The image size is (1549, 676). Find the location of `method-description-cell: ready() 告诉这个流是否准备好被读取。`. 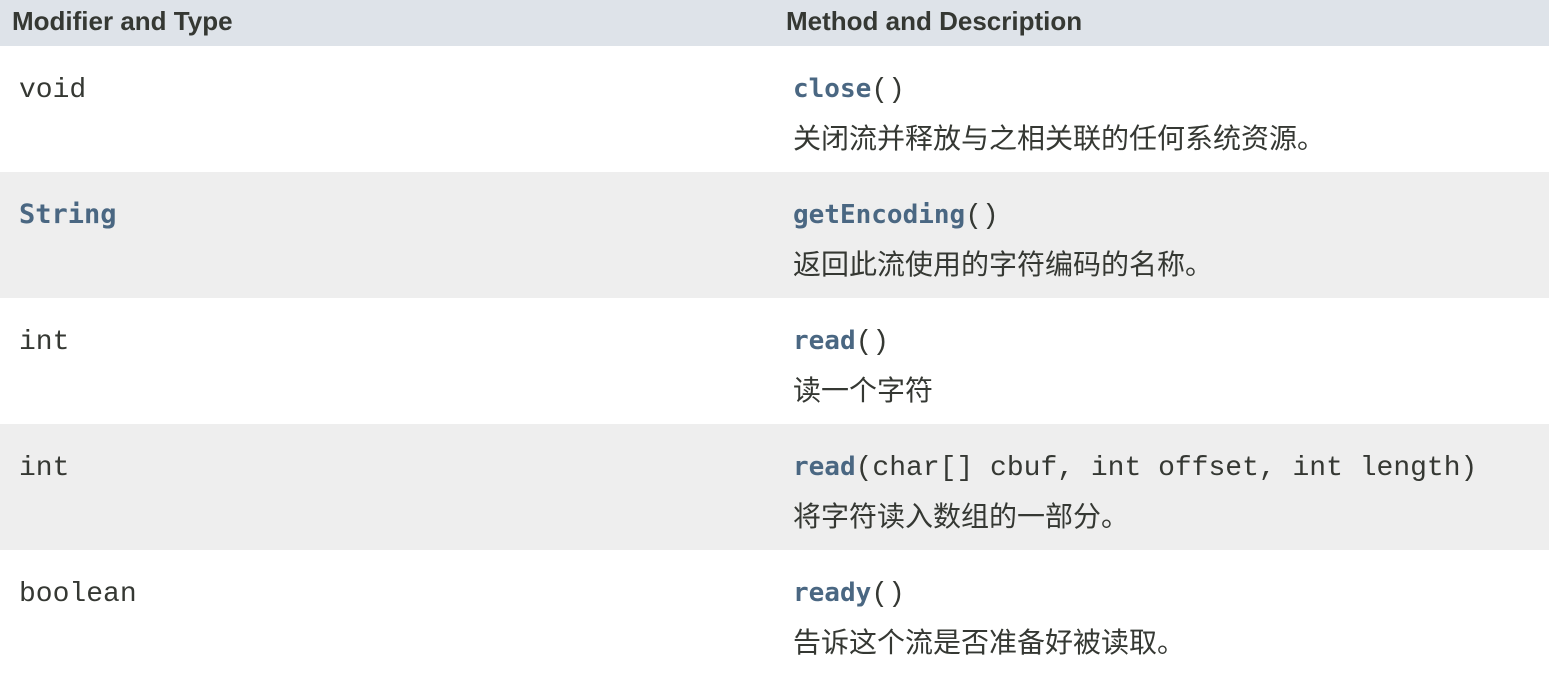

method-description-cell: ready() 告诉这个流是否准备好被读取。 is located at coordinates (1163, 613).